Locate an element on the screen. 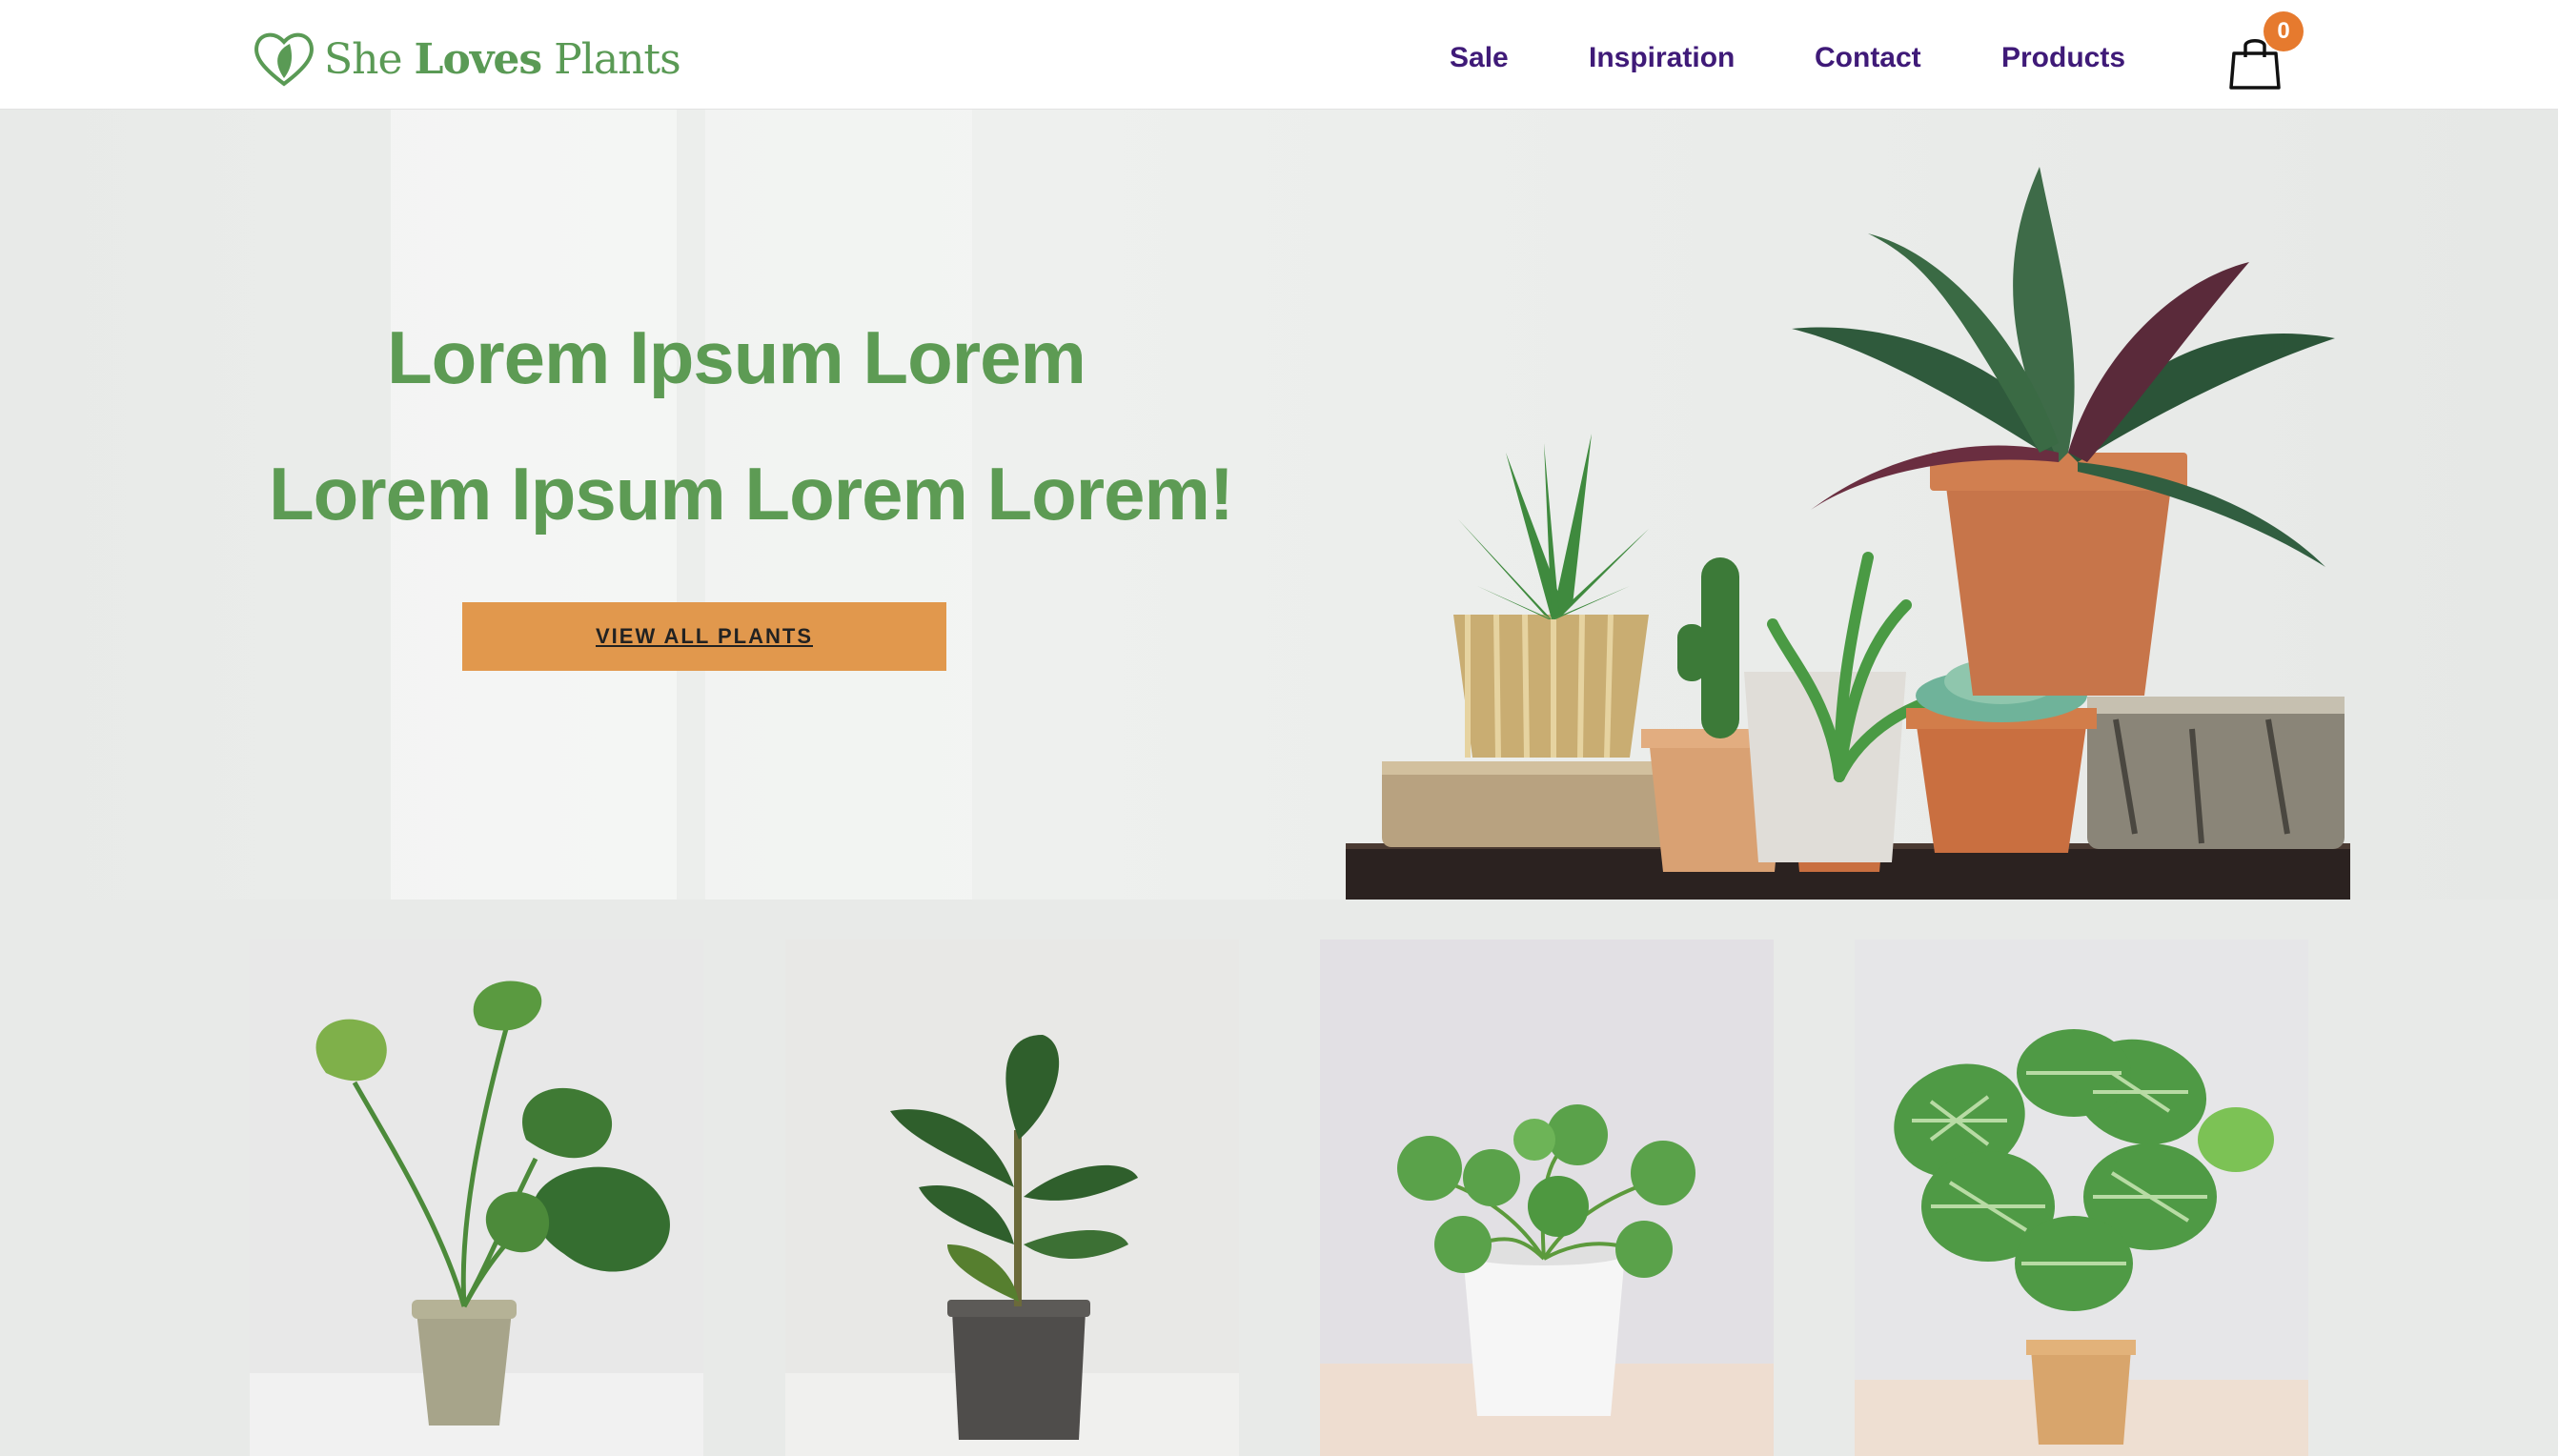  nav-link-products: Products is located at coordinates (2063, 58).